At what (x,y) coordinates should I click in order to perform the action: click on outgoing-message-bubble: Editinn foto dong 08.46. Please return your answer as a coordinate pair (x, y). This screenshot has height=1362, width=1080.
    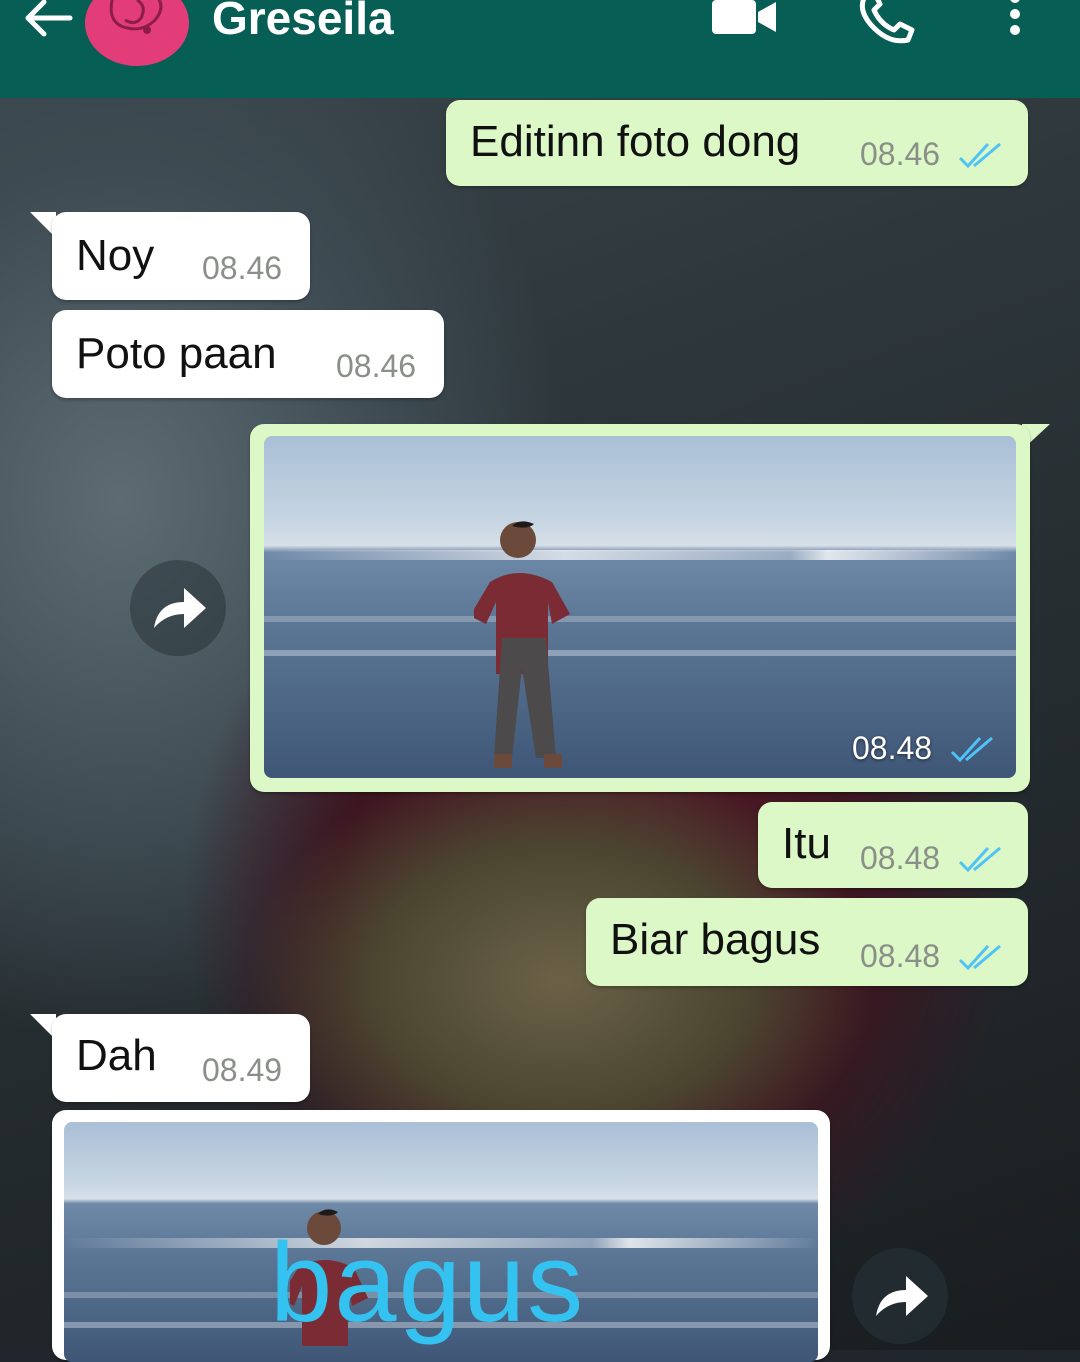
    Looking at the image, I should click on (737, 143).